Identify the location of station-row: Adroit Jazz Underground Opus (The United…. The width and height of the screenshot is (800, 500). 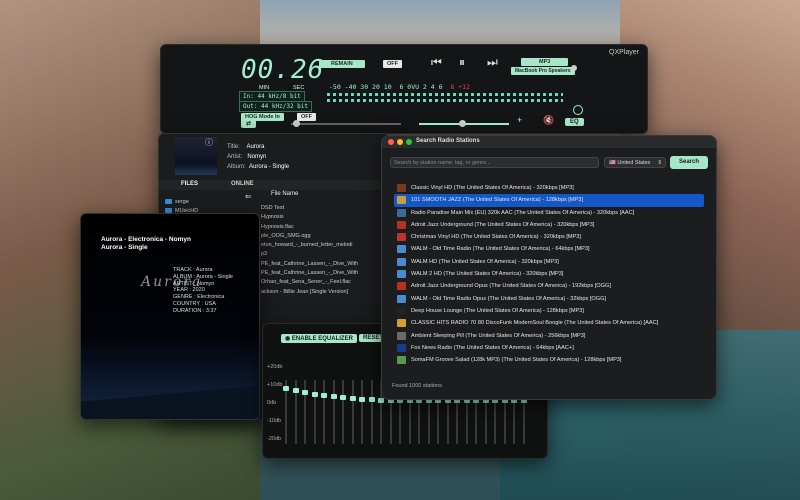
(549, 286).